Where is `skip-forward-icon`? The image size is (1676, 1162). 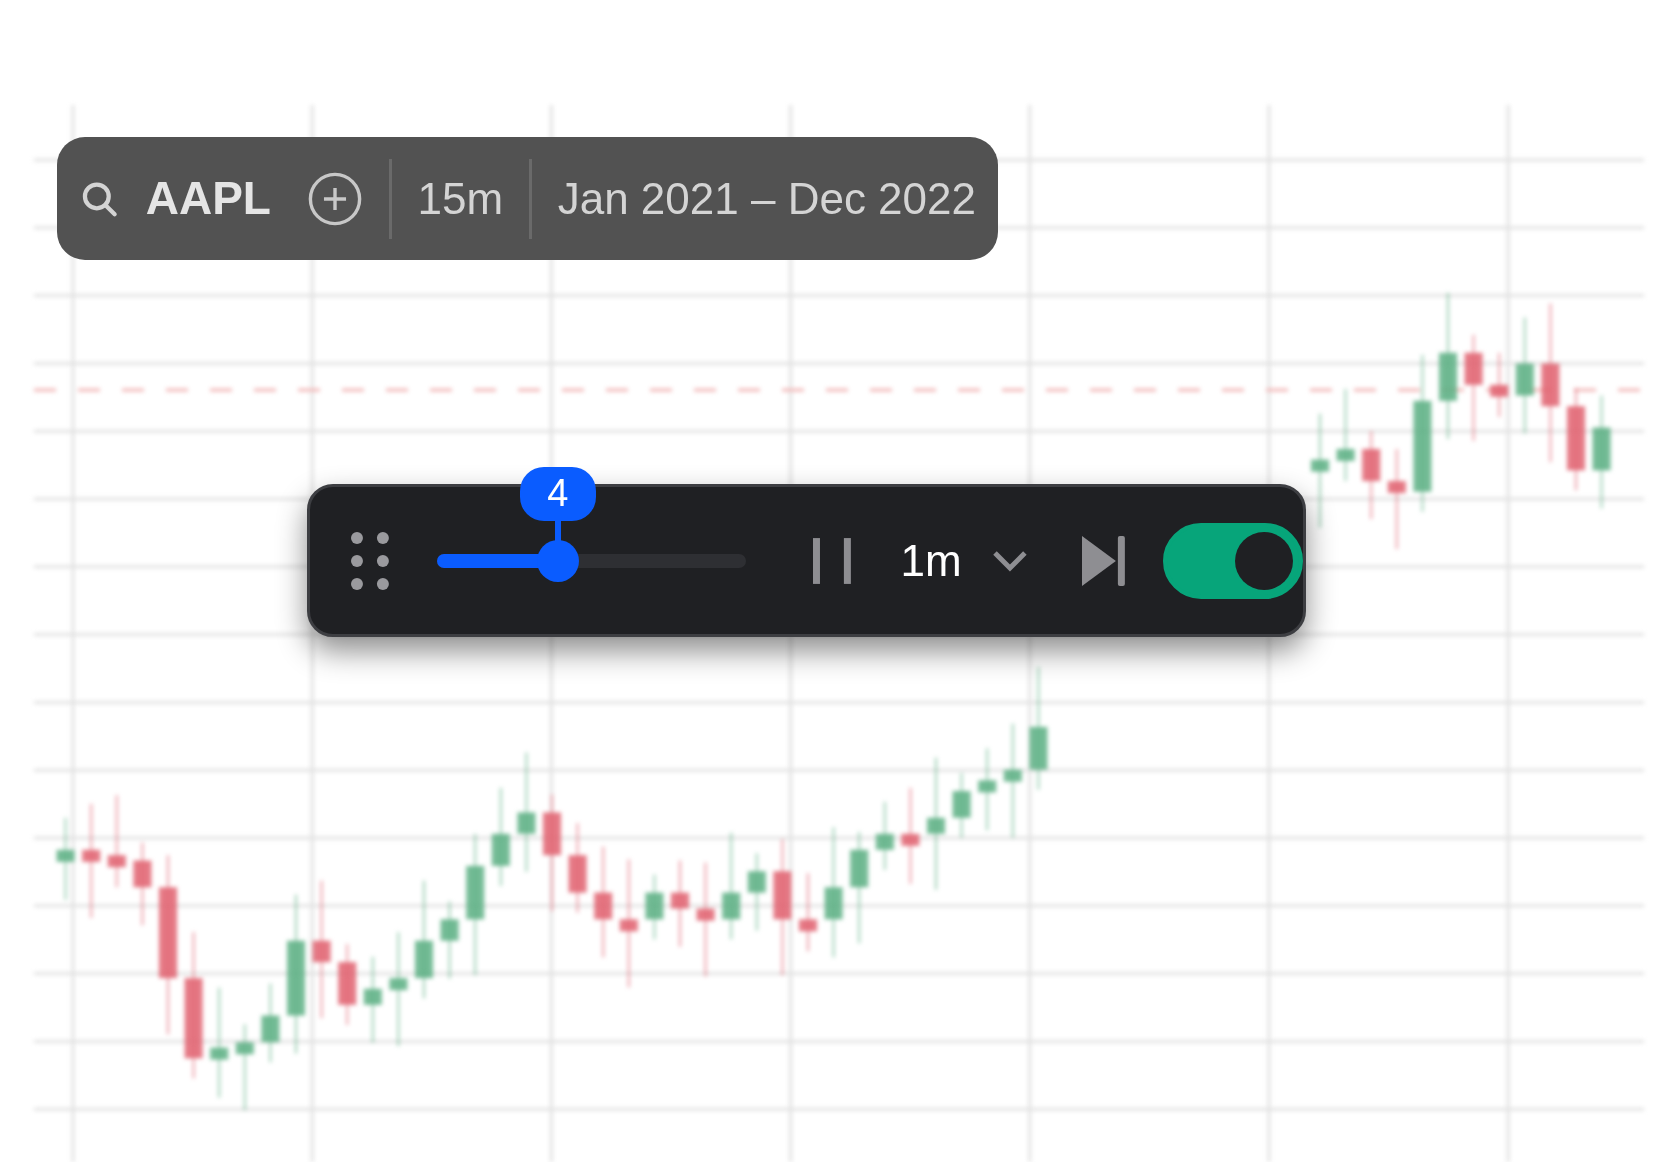 skip-forward-icon is located at coordinates (1103, 560).